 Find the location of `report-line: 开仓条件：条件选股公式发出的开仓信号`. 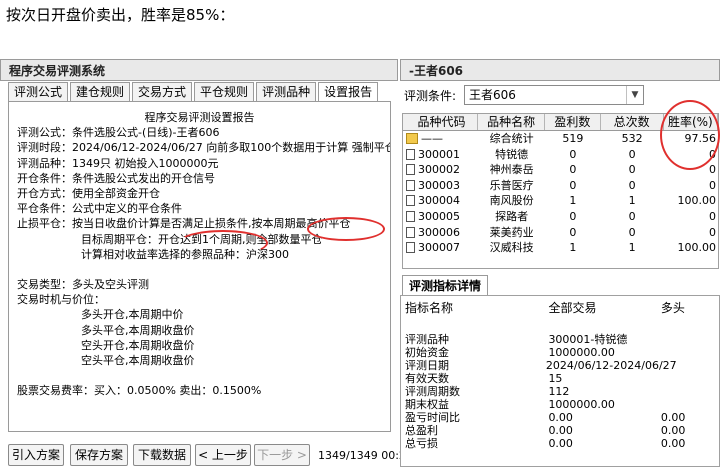

report-line: 开仓条件：条件选股公式发出的开仓信号 is located at coordinates (116, 178).